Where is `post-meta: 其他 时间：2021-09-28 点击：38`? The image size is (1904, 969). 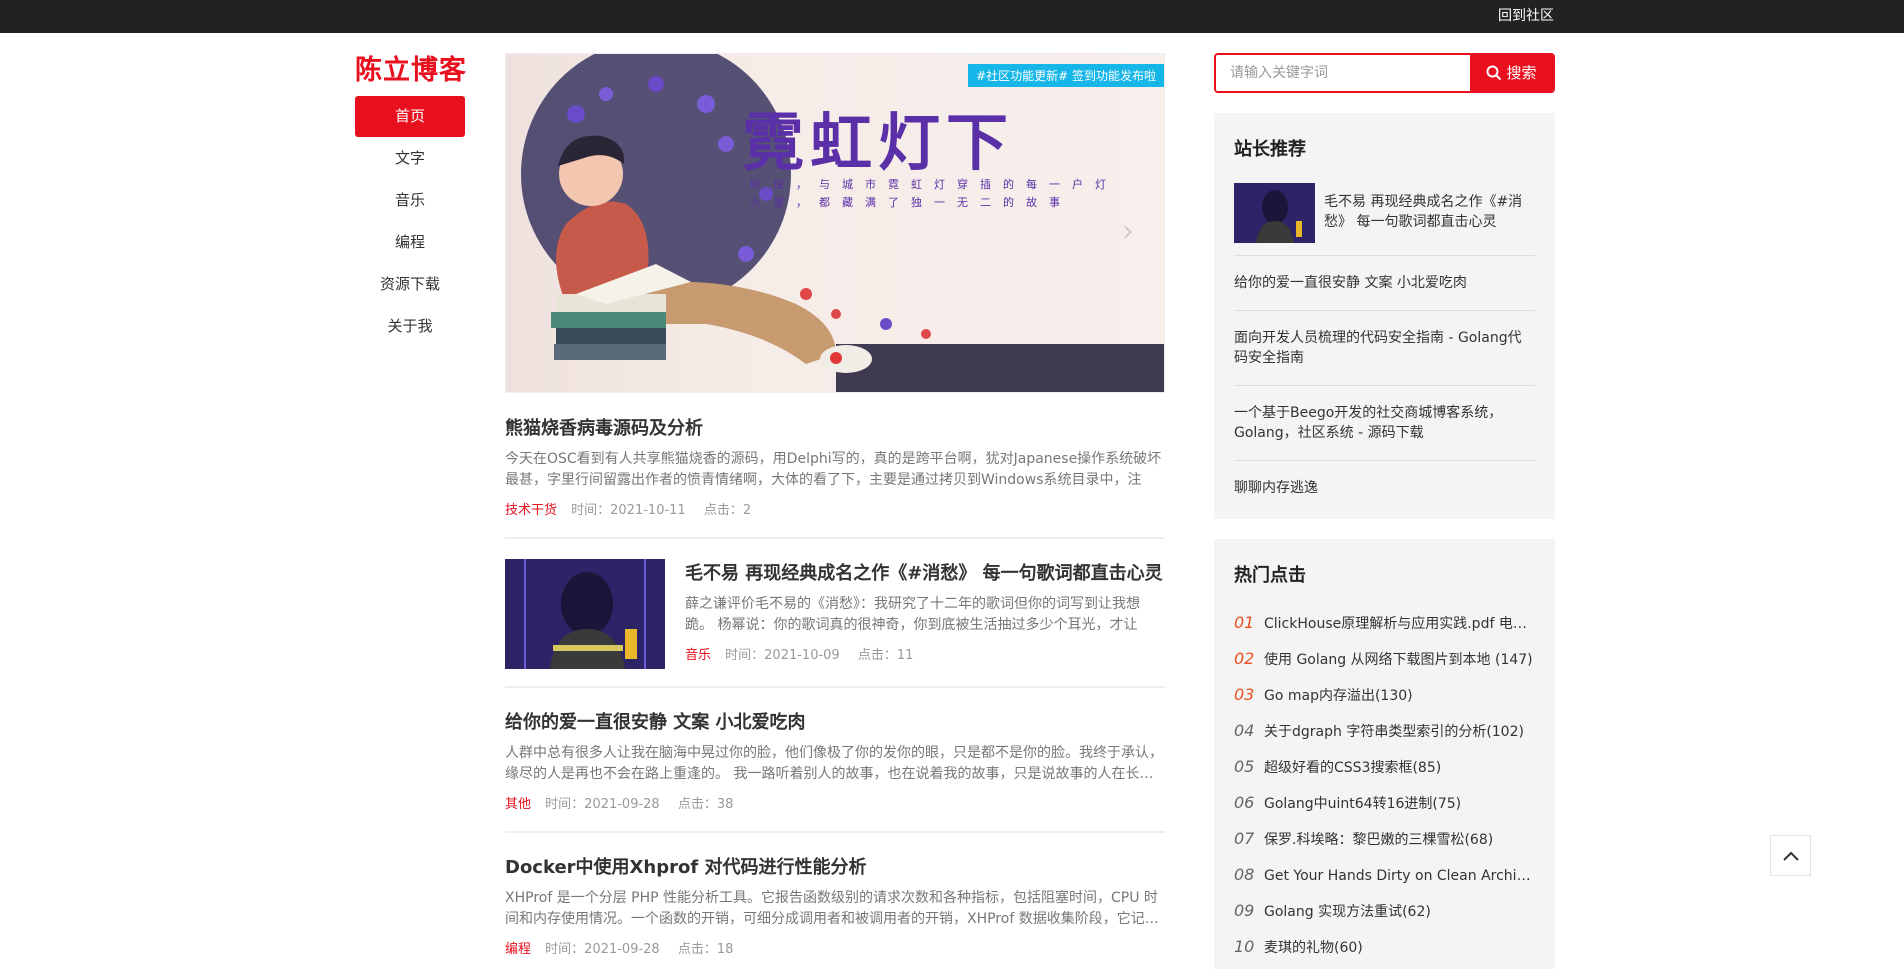 post-meta: 其他 时间：2021-09-28 点击：38 is located at coordinates (835, 802).